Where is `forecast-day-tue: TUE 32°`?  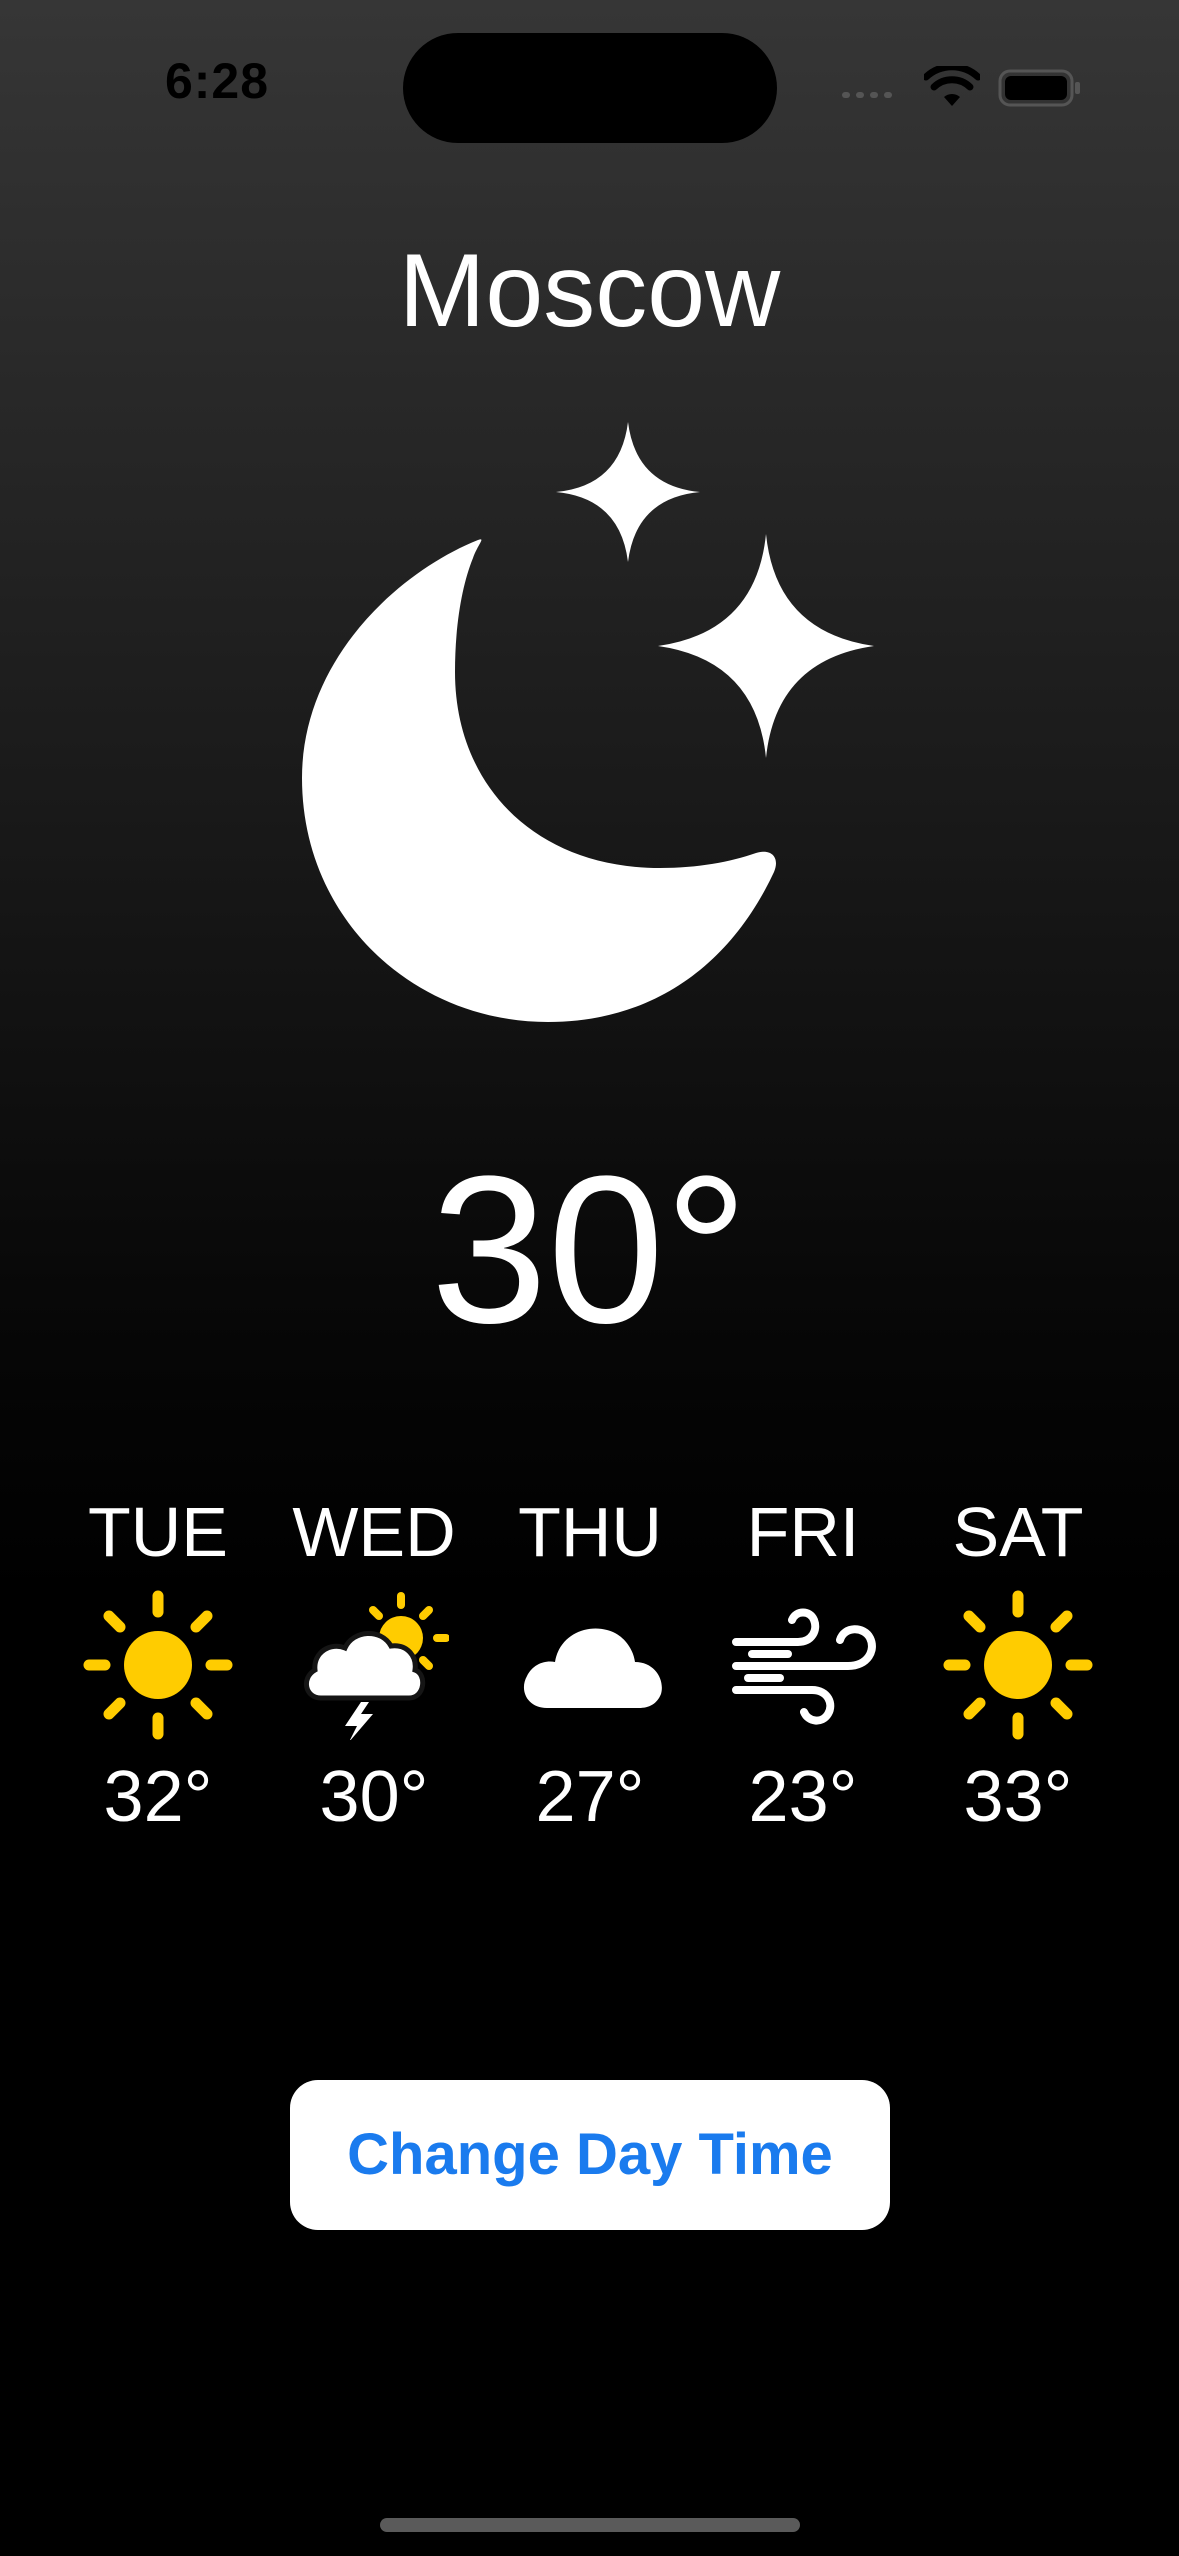
forecast-day-tue: TUE 32° is located at coordinates (158, 1680).